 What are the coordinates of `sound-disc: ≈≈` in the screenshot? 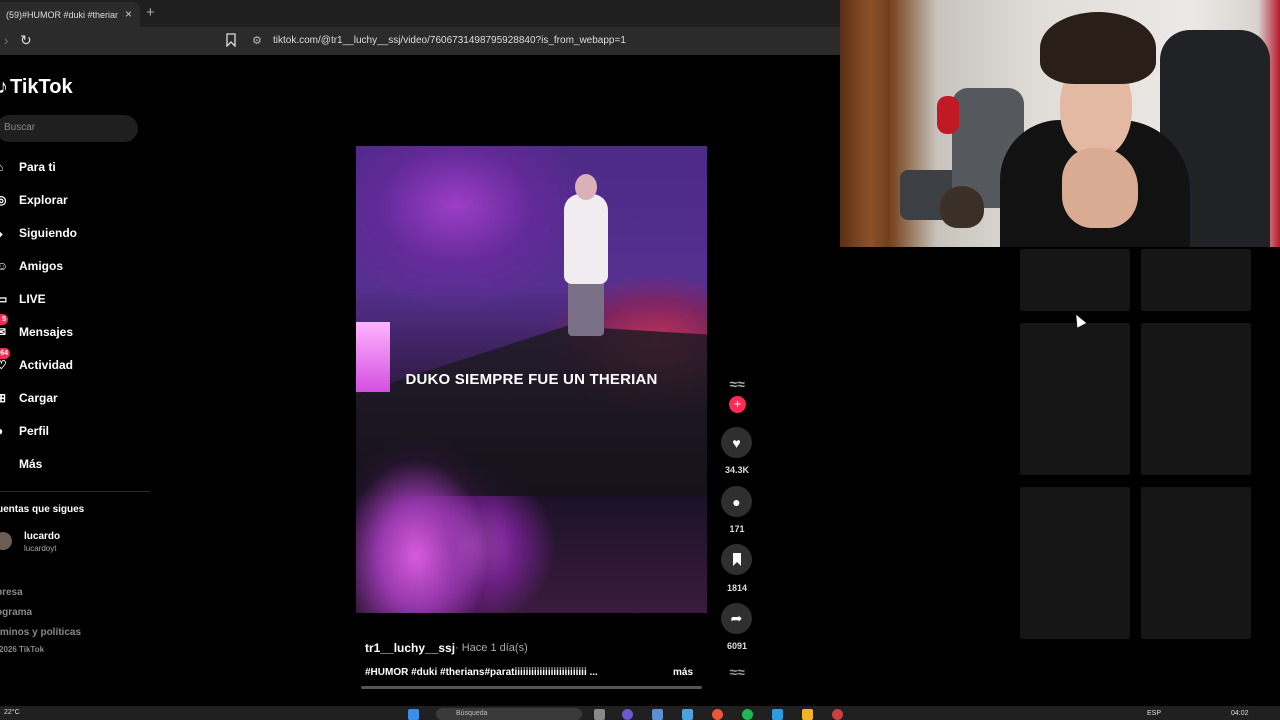 It's located at (737, 674).